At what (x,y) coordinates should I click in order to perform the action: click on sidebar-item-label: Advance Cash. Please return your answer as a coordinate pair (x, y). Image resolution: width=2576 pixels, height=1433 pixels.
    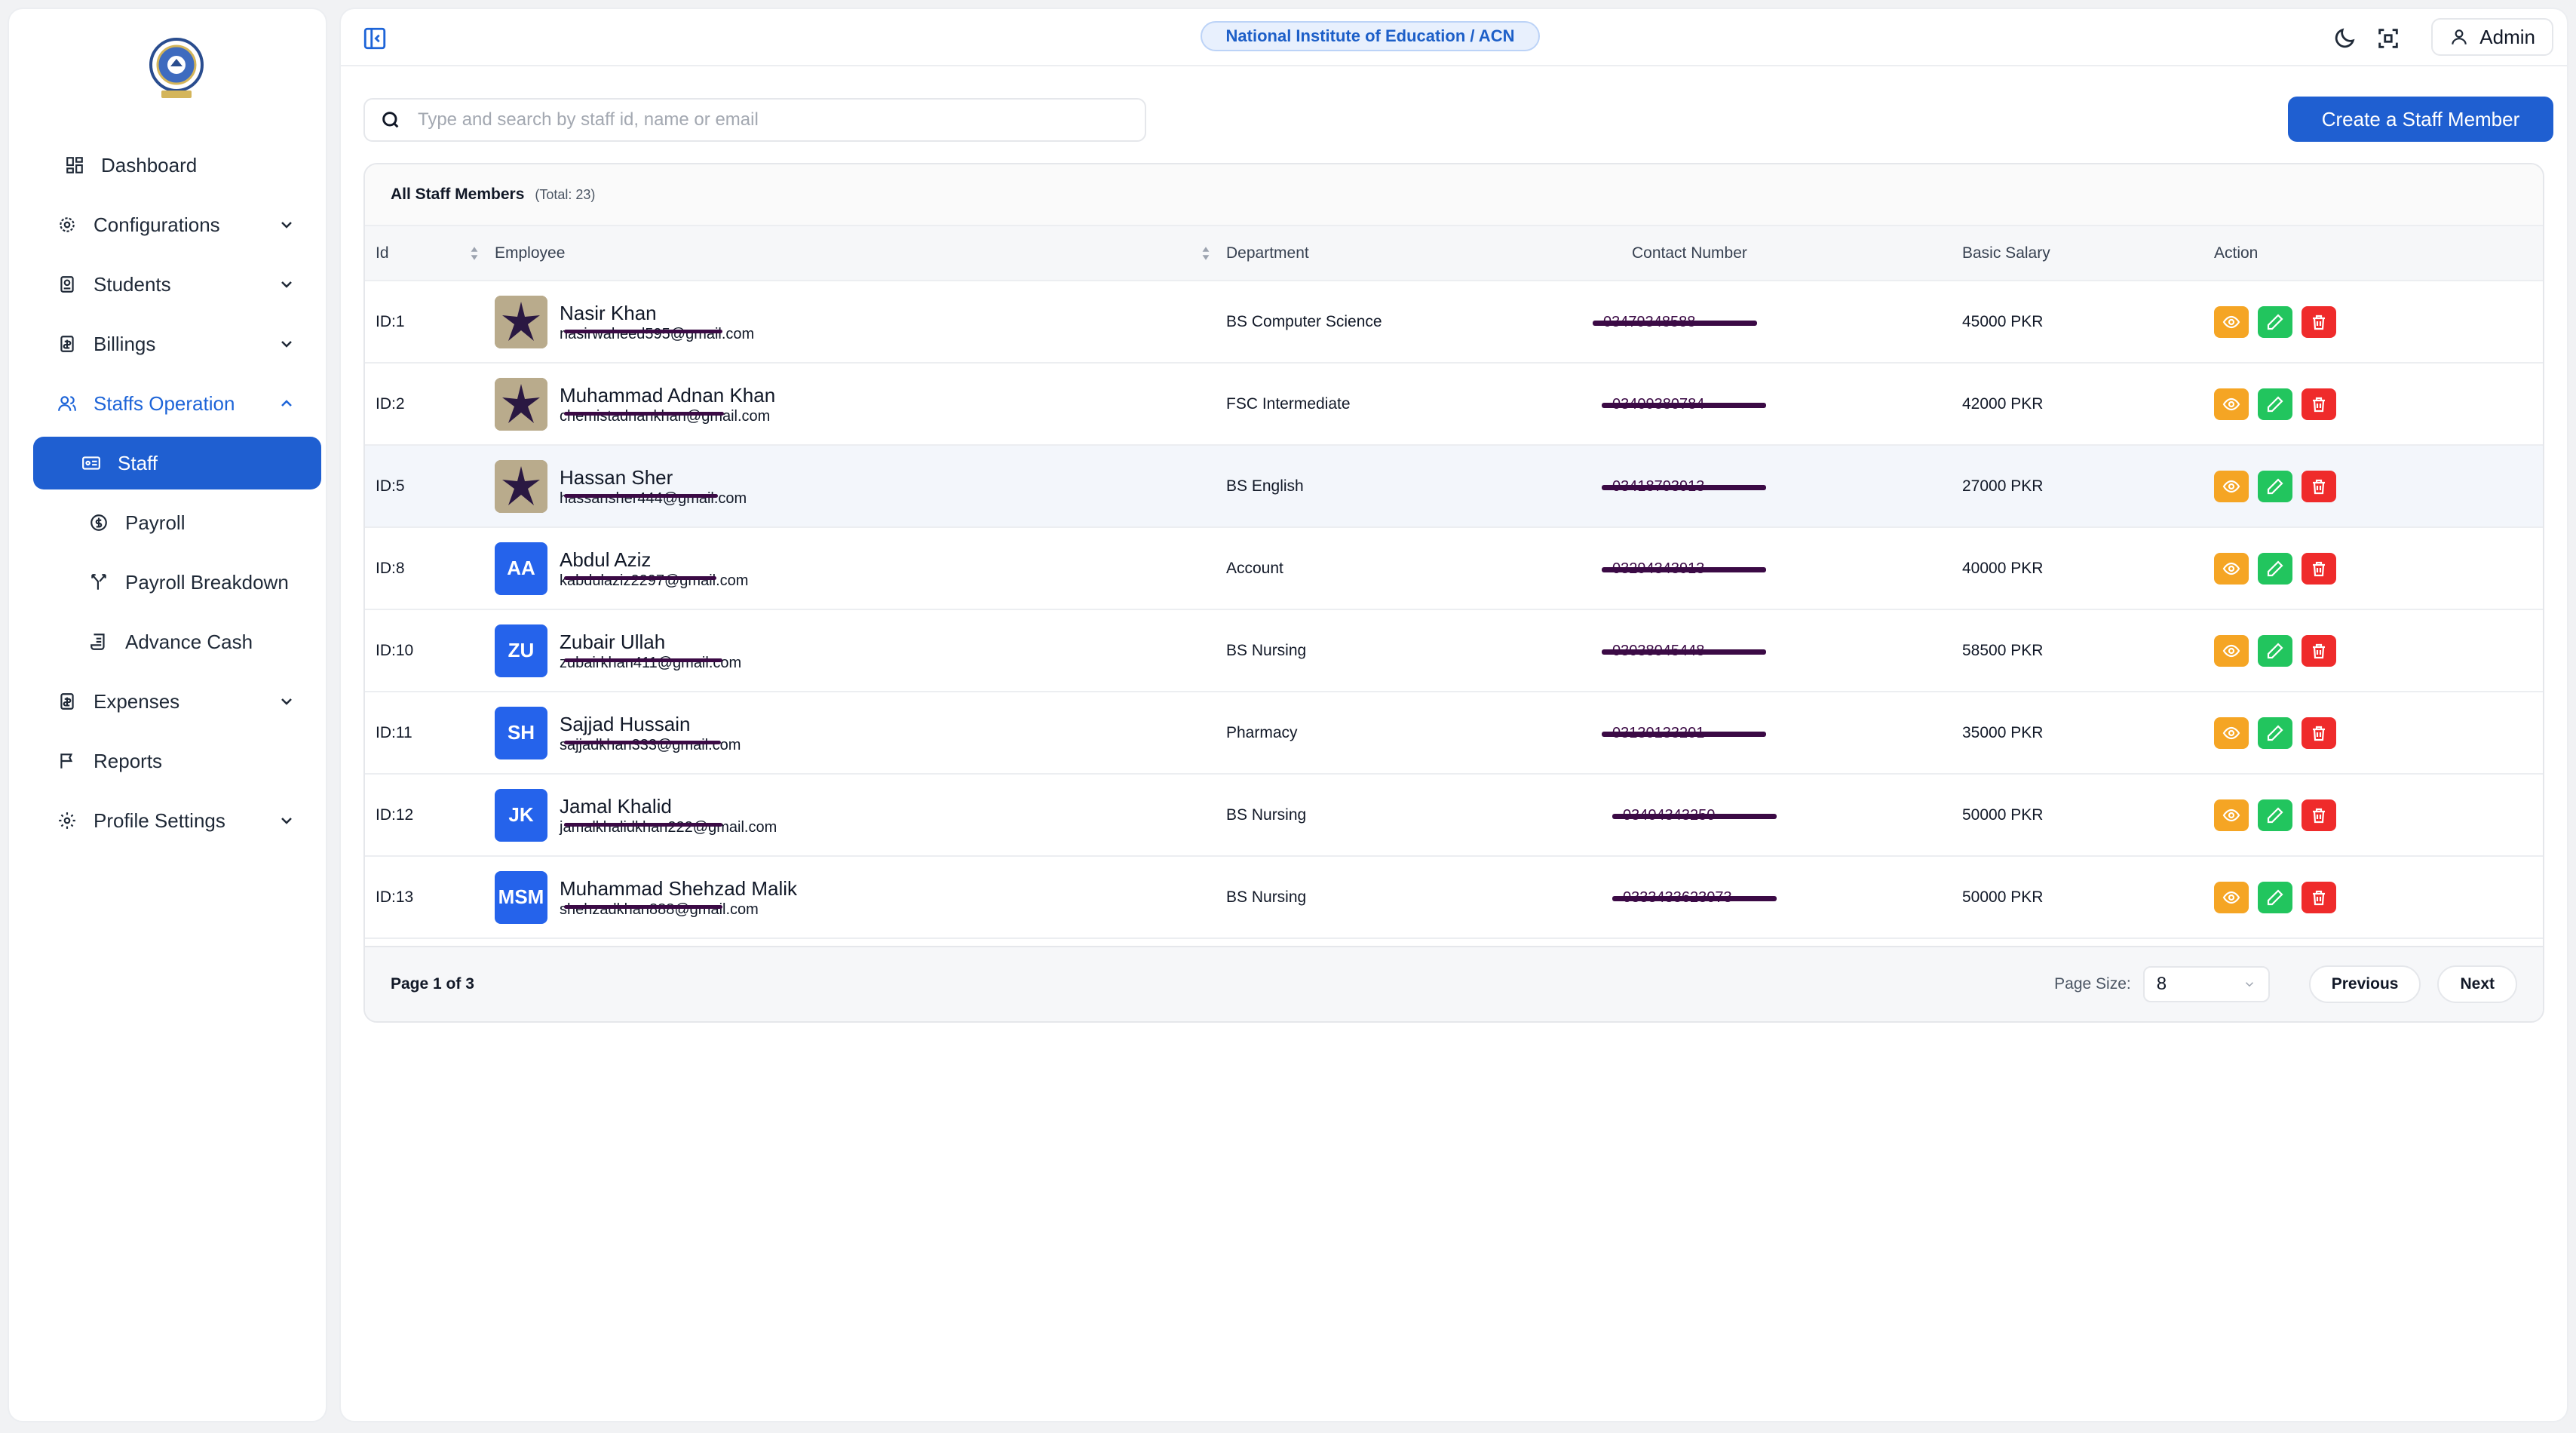
    Looking at the image, I should click on (189, 641).